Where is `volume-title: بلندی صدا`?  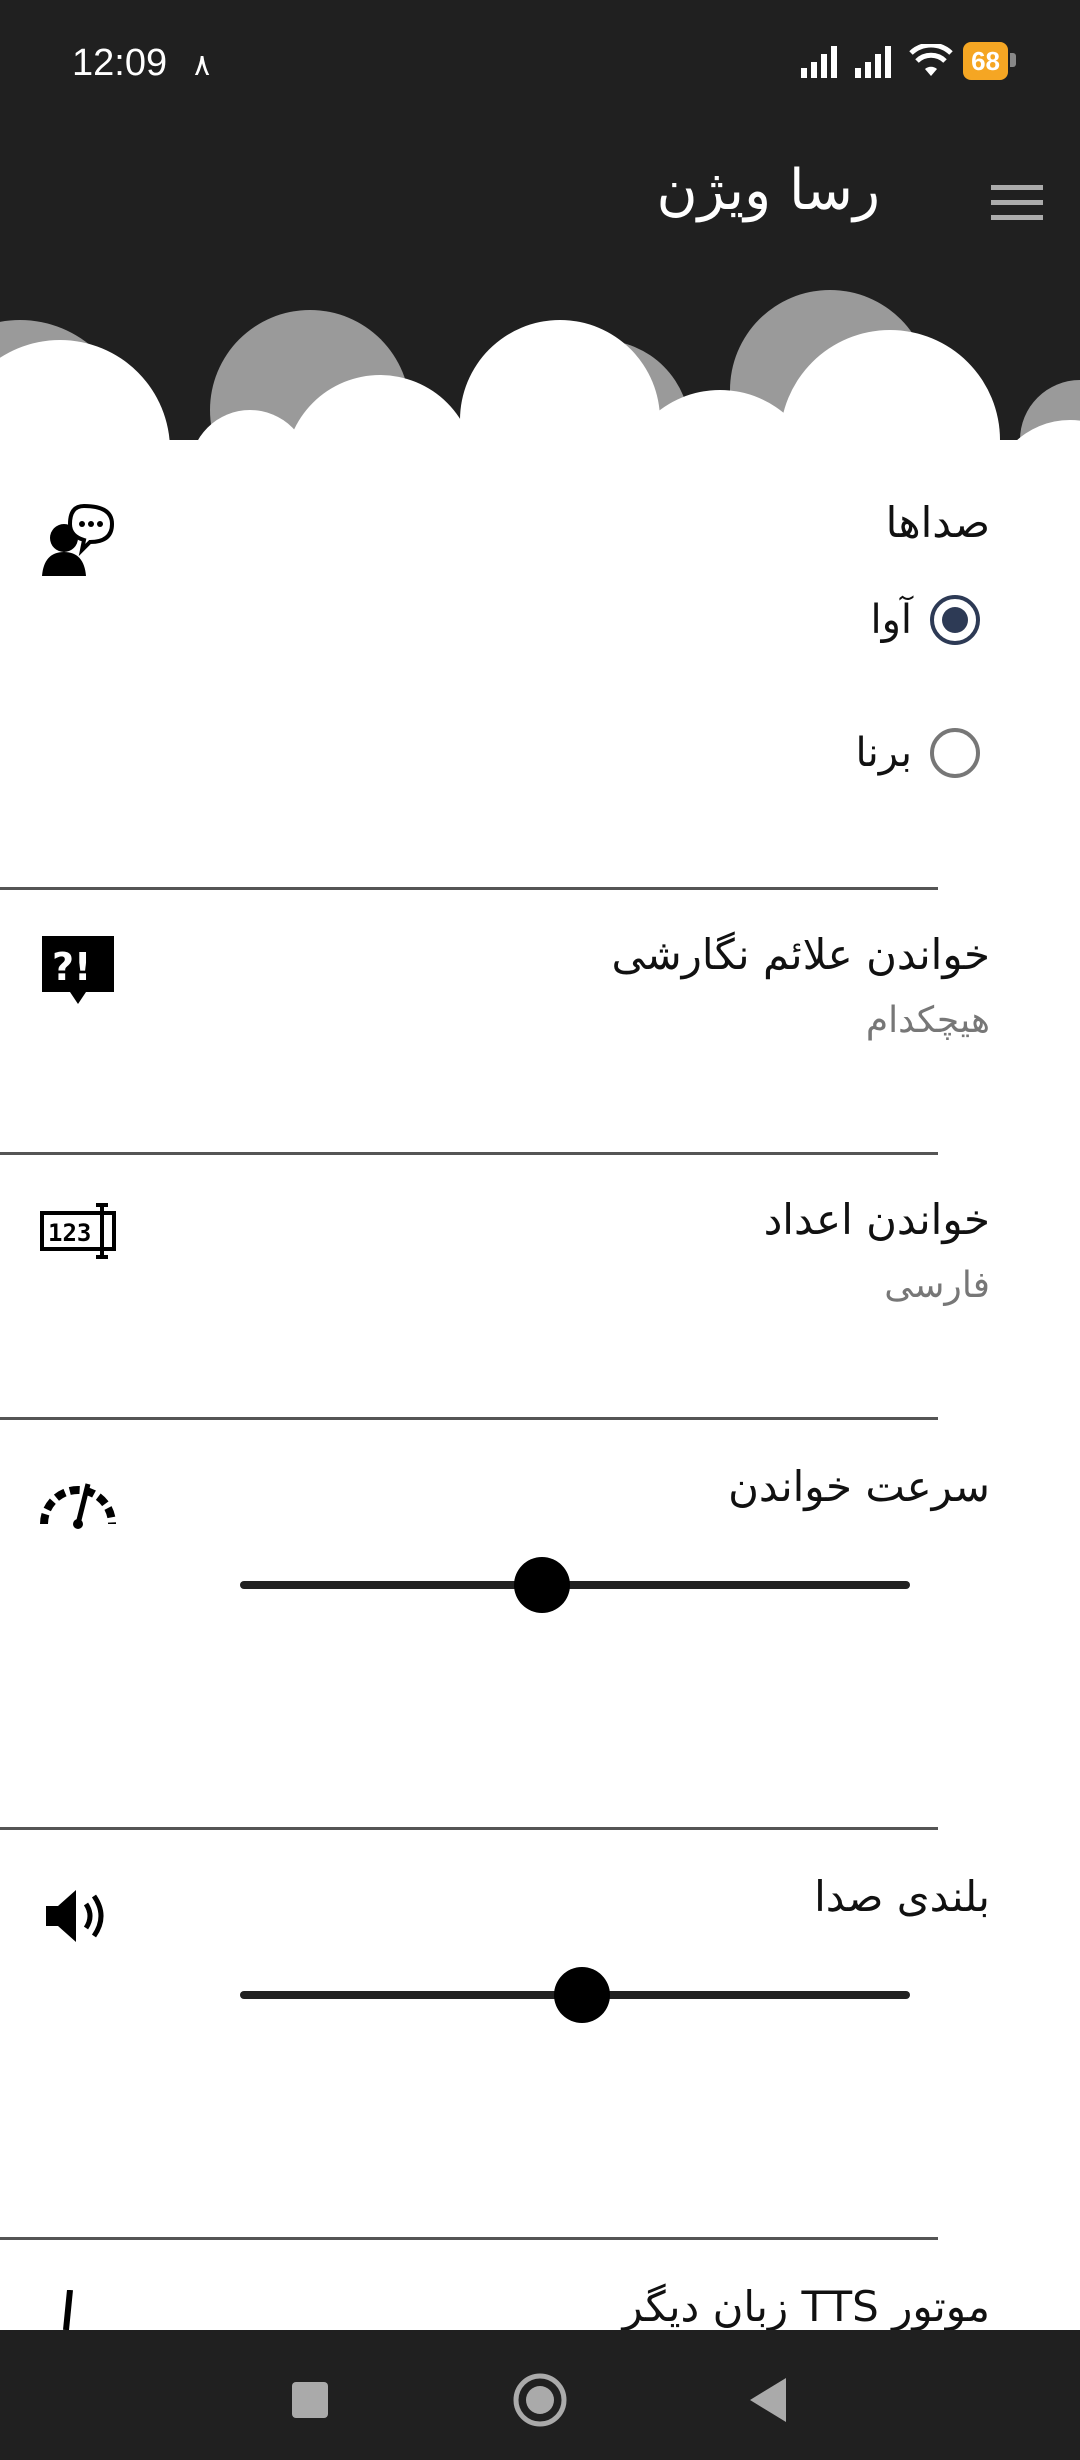 volume-title: بلندی صدا is located at coordinates (902, 1896).